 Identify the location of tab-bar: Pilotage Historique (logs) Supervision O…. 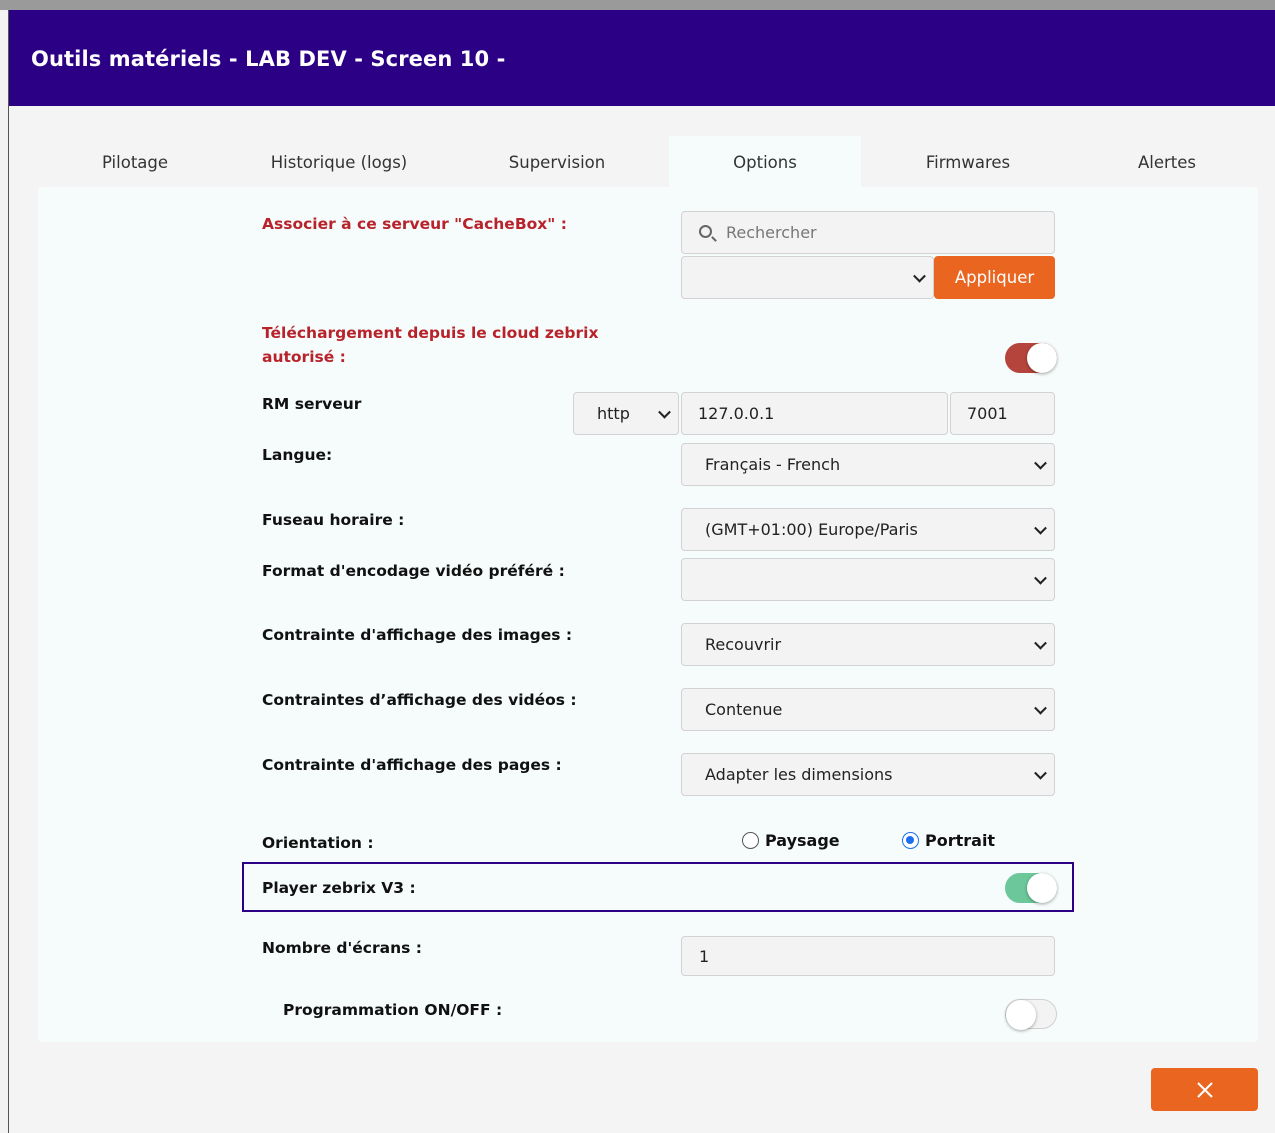
(642, 162).